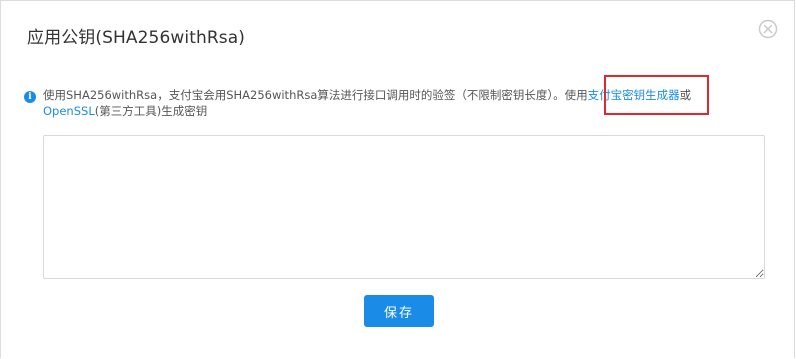 This screenshot has width=796, height=359. What do you see at coordinates (151, 111) in the screenshot?
I see `notice-text-after: (第三方工具)生成密钥` at bounding box center [151, 111].